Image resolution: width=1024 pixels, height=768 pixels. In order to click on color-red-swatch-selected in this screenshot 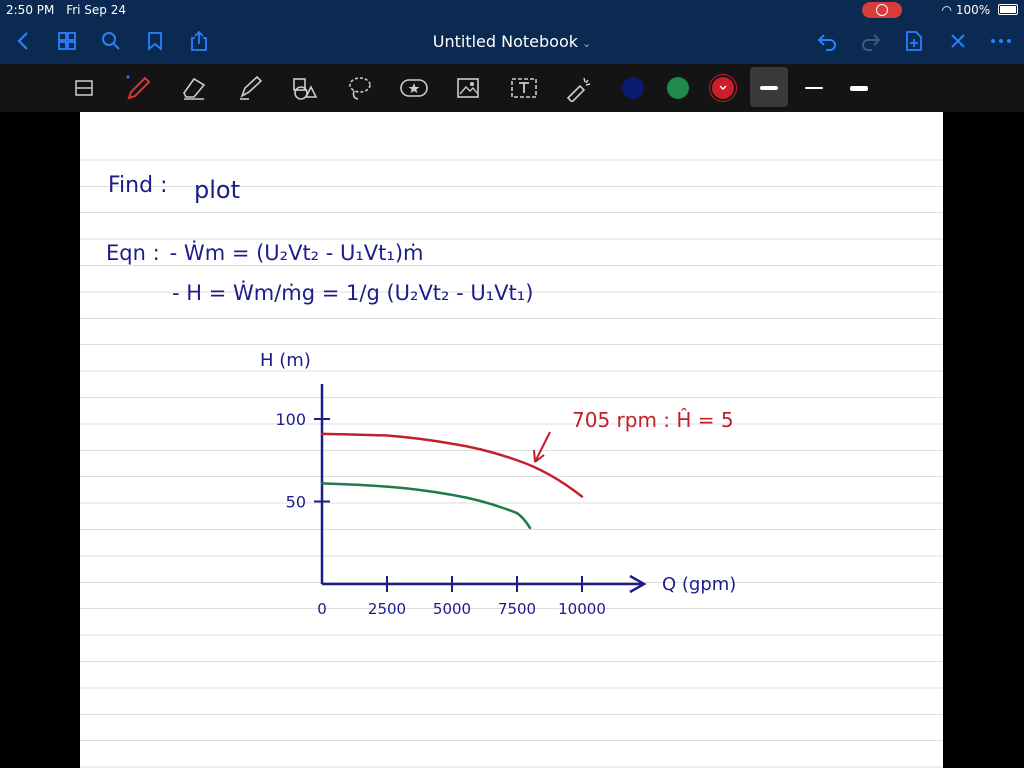, I will do `click(723, 88)`.